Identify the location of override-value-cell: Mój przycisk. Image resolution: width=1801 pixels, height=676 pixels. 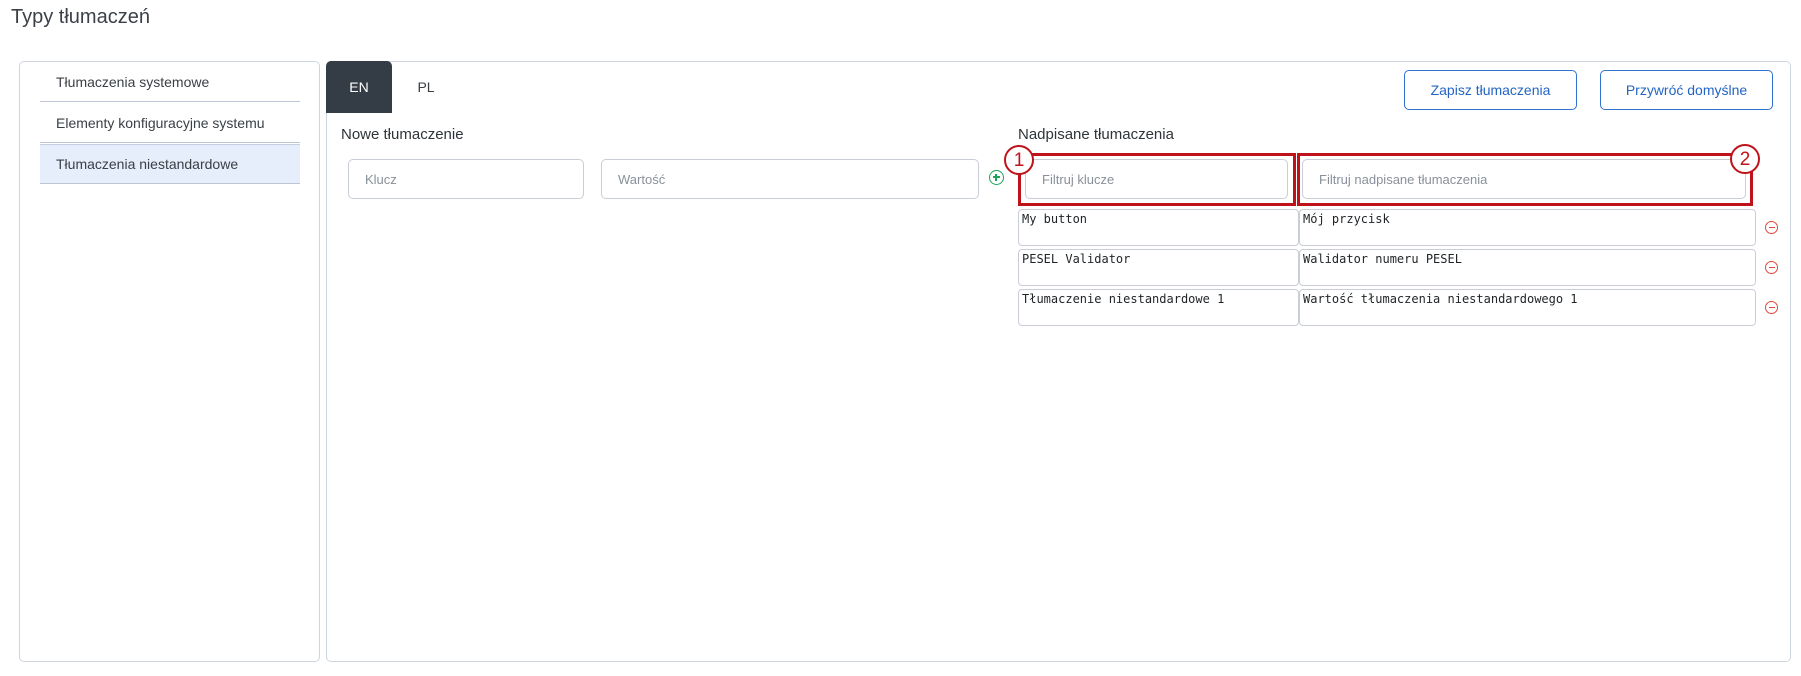
(1527, 227).